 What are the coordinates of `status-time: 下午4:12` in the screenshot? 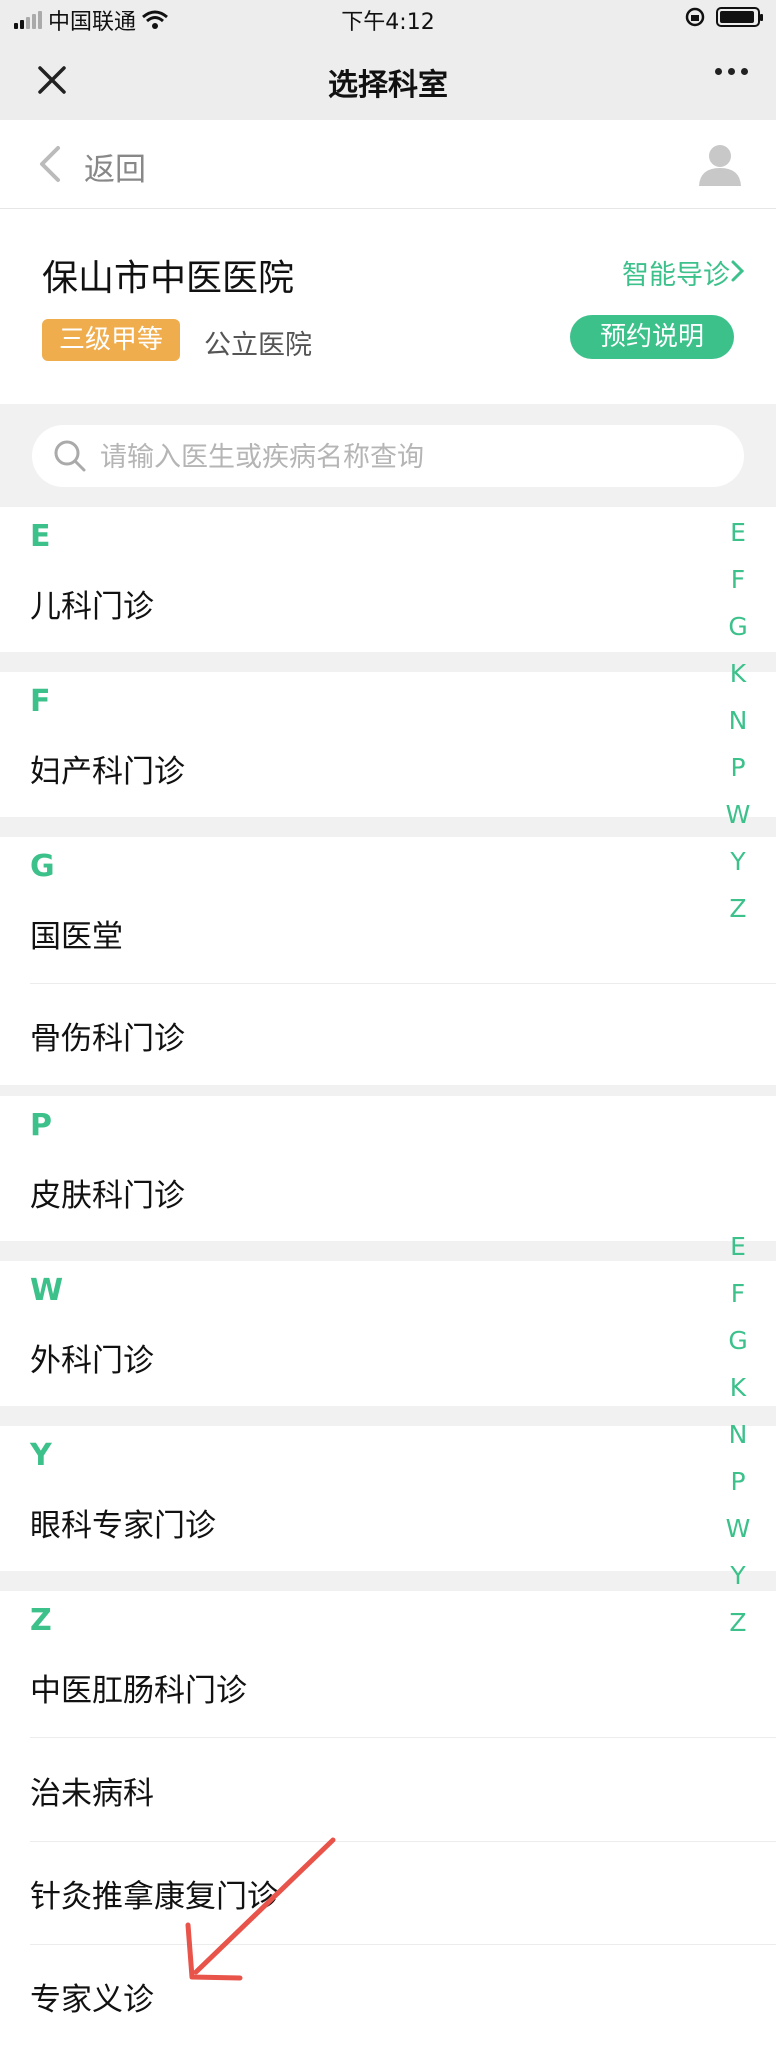 It's located at (388, 22).